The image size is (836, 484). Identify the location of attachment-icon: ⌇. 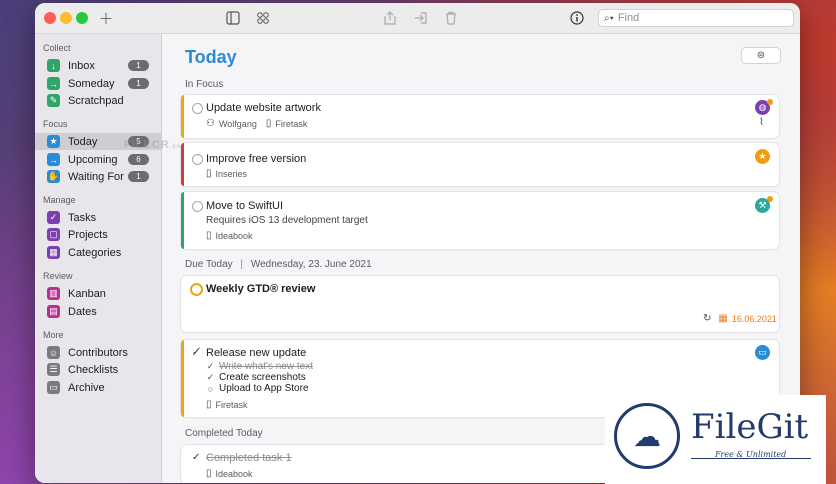
(761, 122).